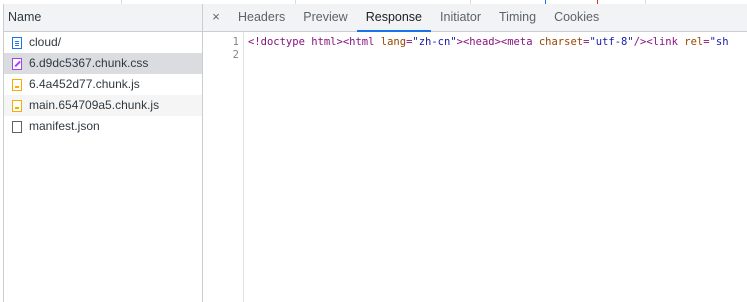 This screenshot has height=302, width=747. I want to click on request-row-main-js: main.654709a5.chunk.js, so click(103, 105).